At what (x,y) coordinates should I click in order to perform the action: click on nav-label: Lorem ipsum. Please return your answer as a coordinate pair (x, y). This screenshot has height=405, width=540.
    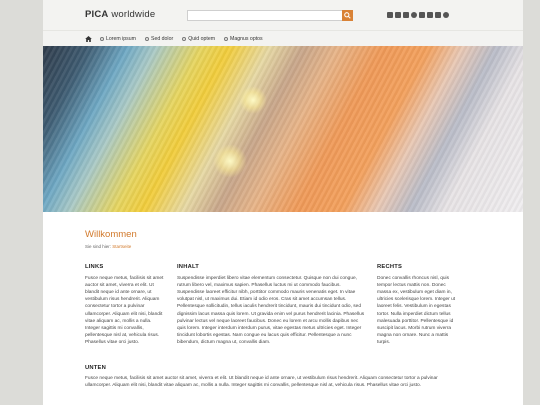
    Looking at the image, I should click on (121, 38).